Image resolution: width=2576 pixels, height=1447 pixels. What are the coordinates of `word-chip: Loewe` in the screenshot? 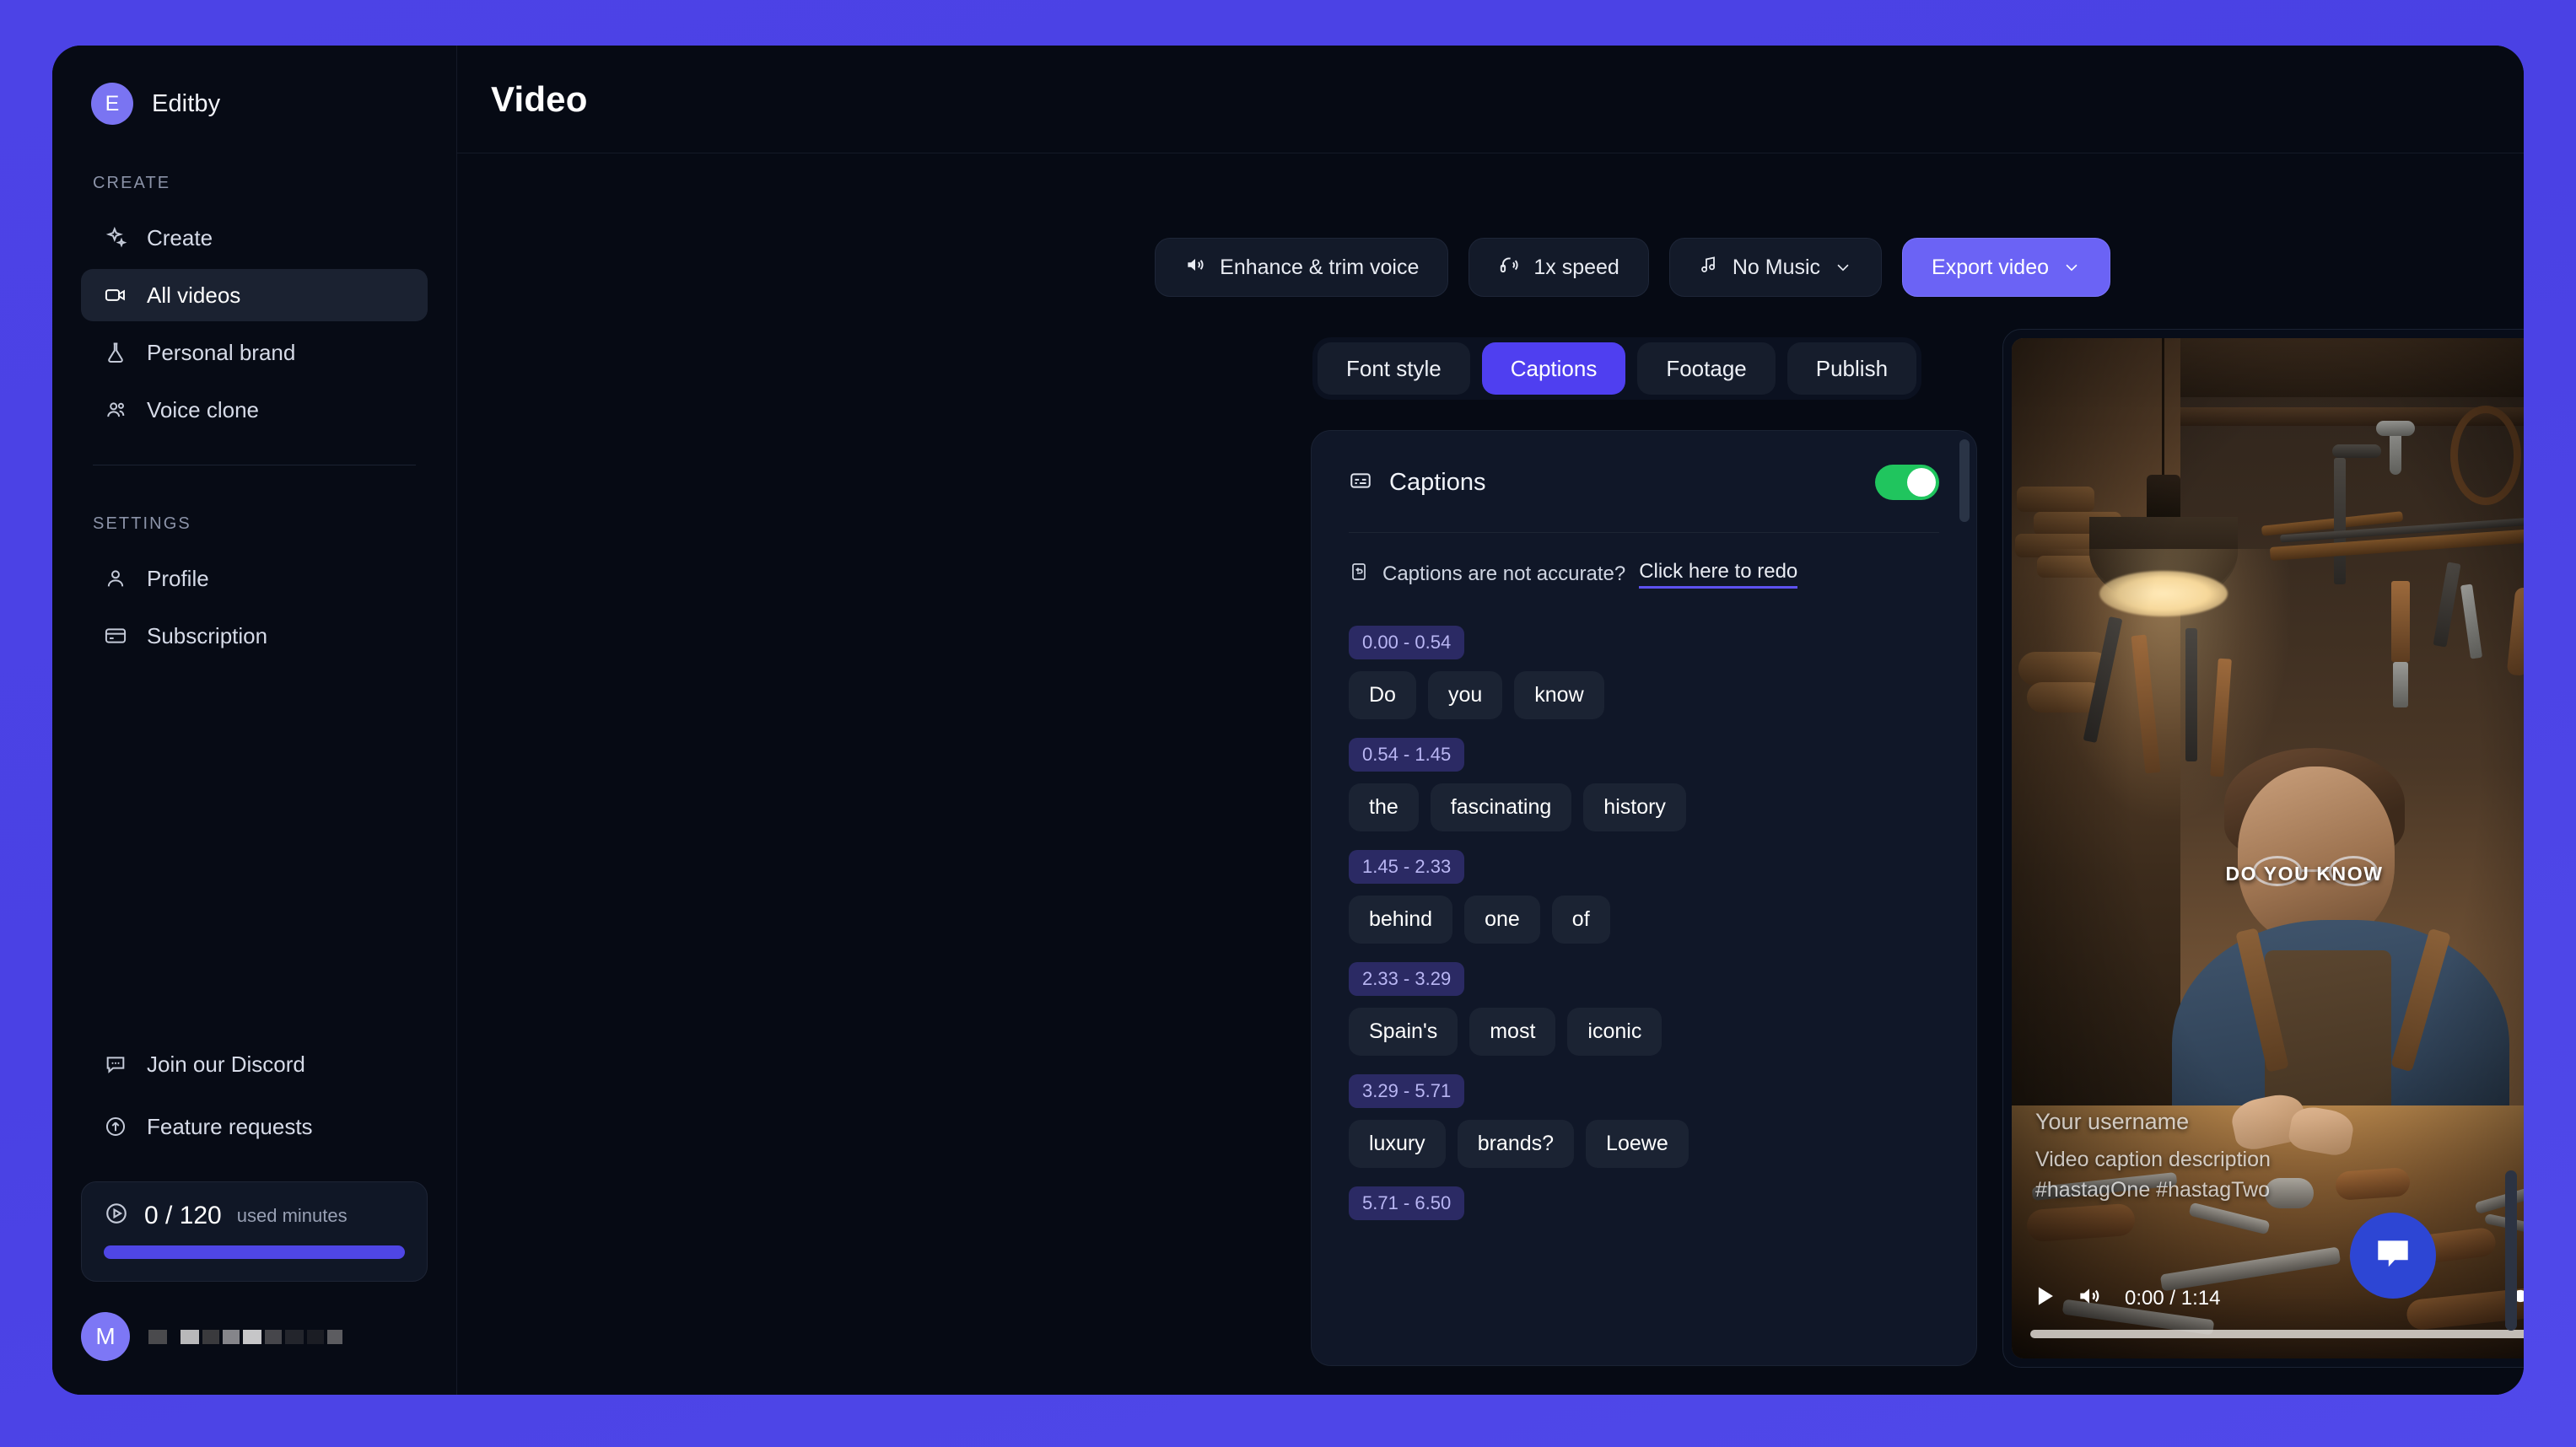 It's located at (1637, 1144).